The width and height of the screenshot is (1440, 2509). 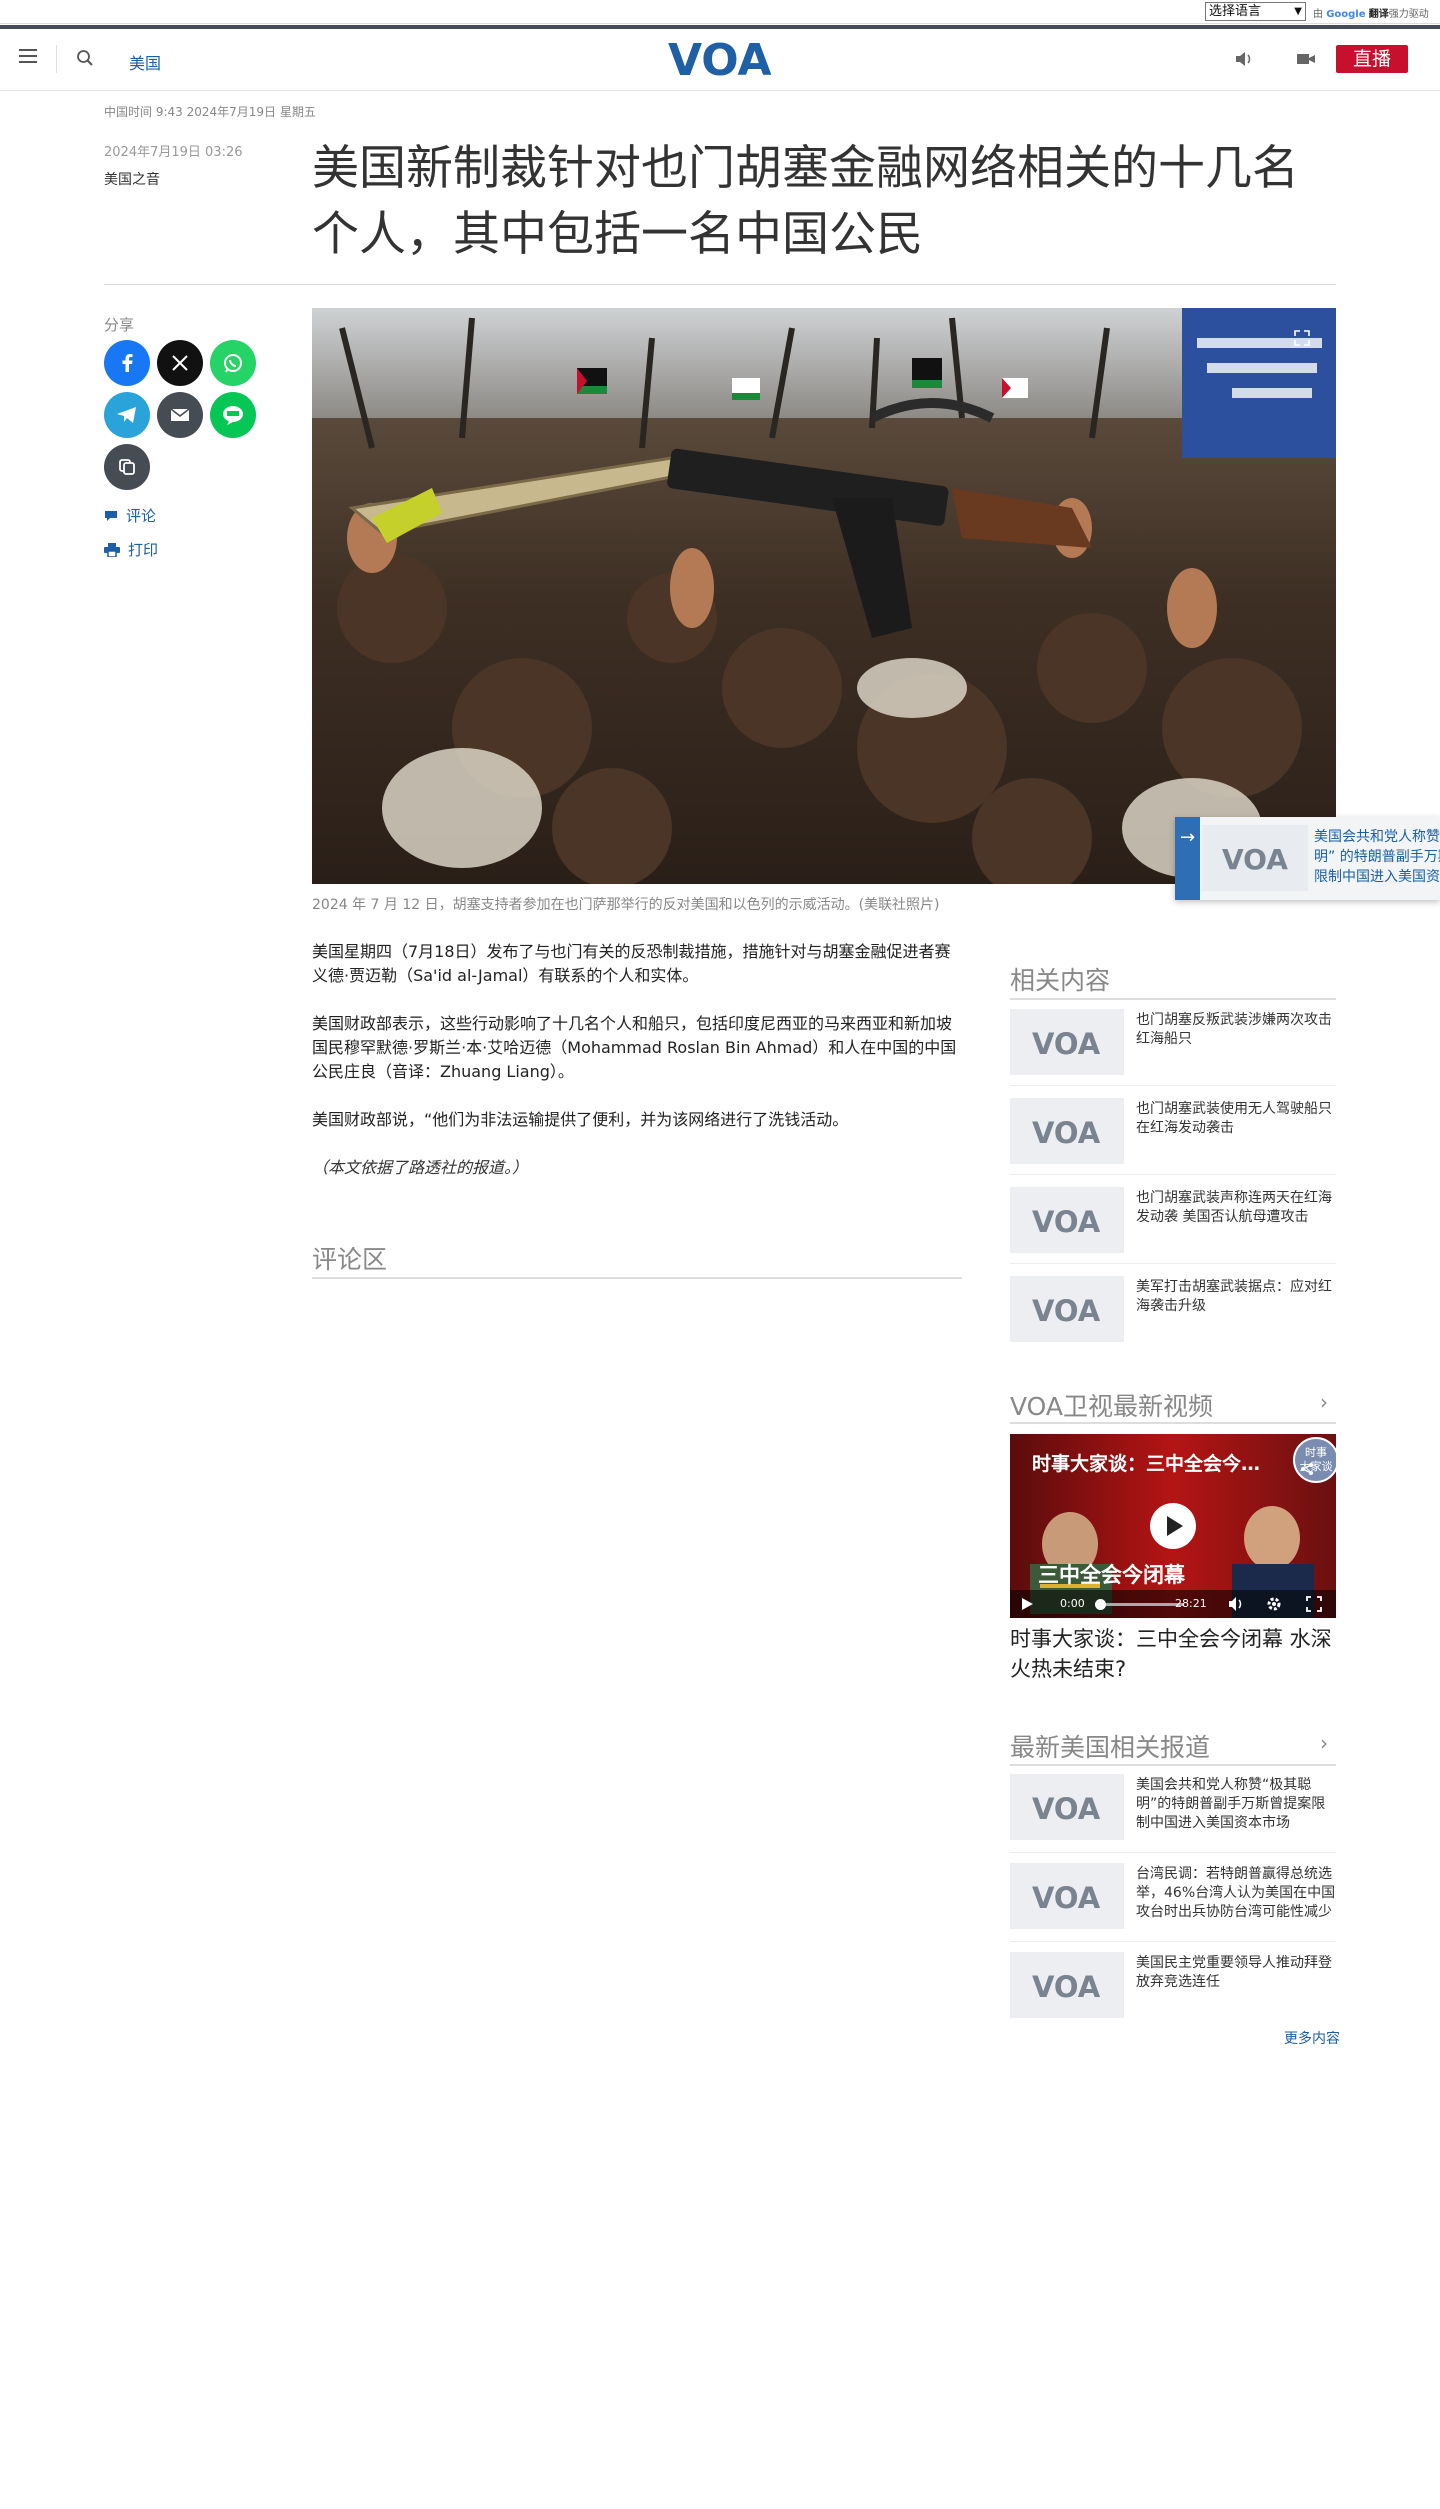 I want to click on video-progress-track, so click(x=1139, y=1604).